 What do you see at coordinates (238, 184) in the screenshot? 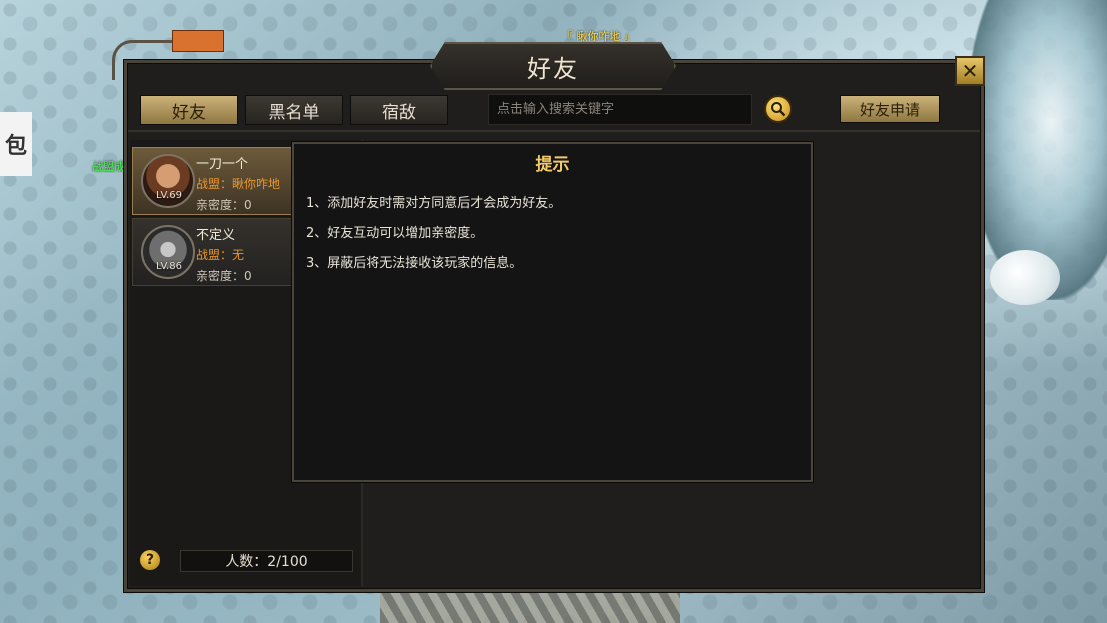
I see `friend-guild: 战盟：瞅你咋地` at bounding box center [238, 184].